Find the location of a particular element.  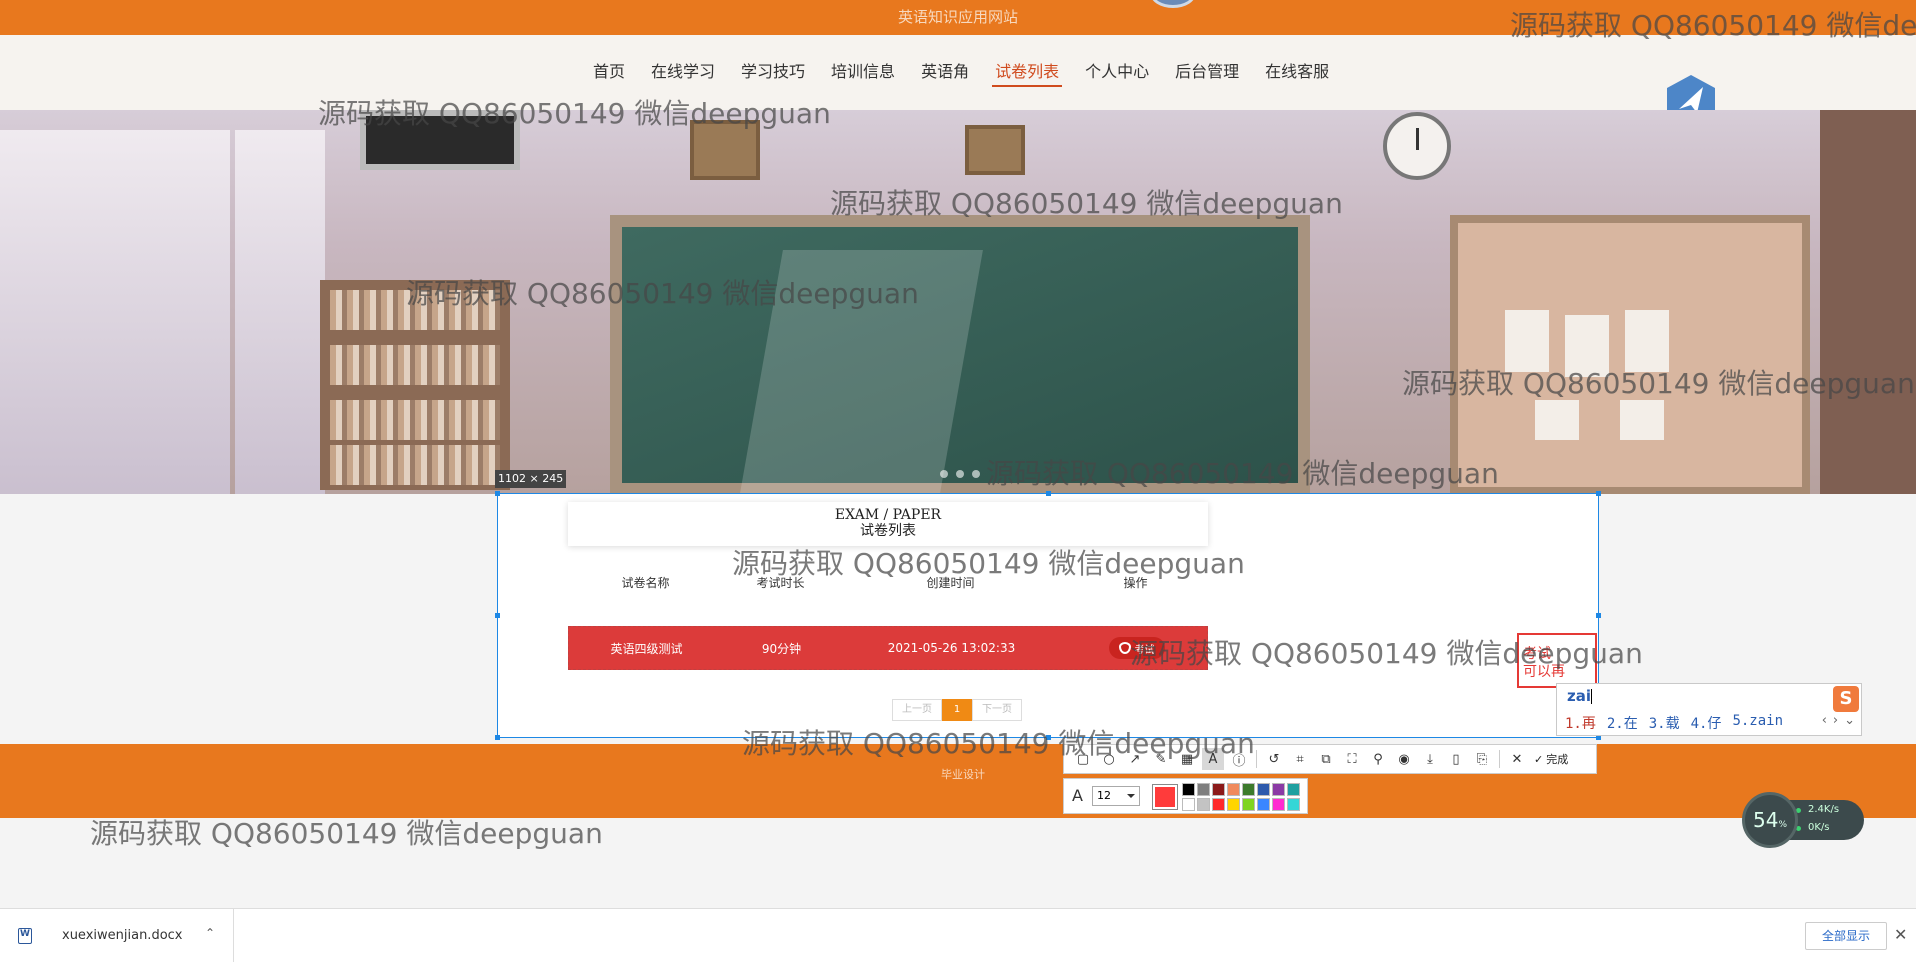

page-number-button: 1 is located at coordinates (957, 710).